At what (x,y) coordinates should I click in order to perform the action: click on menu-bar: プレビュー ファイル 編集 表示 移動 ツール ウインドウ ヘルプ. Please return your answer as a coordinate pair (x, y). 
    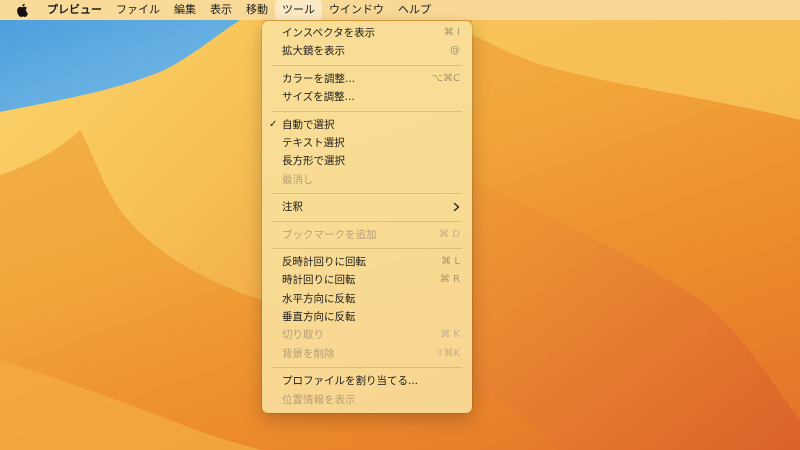
    Looking at the image, I should click on (400, 10).